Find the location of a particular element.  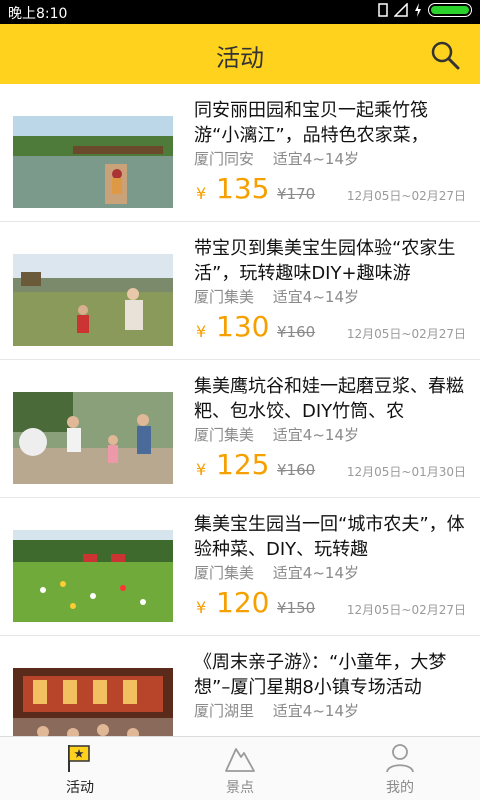

activity-meta: 厦门同安 适宜4~14岁 is located at coordinates (276, 158).